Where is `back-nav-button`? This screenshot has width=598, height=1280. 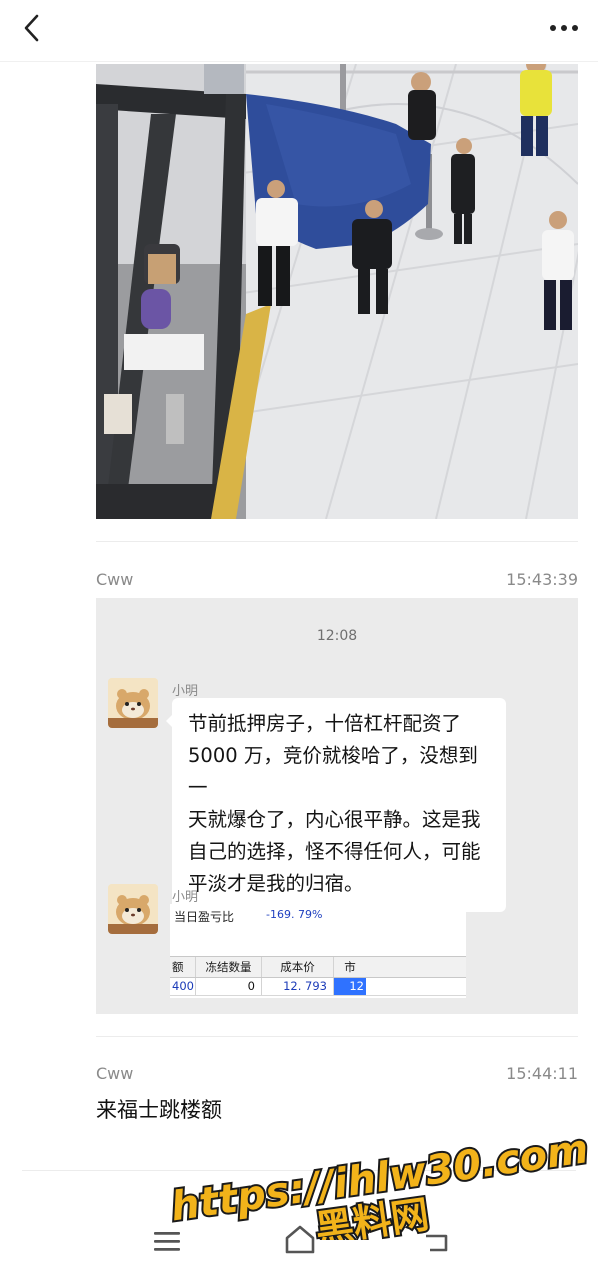 back-nav-button is located at coordinates (437, 1241).